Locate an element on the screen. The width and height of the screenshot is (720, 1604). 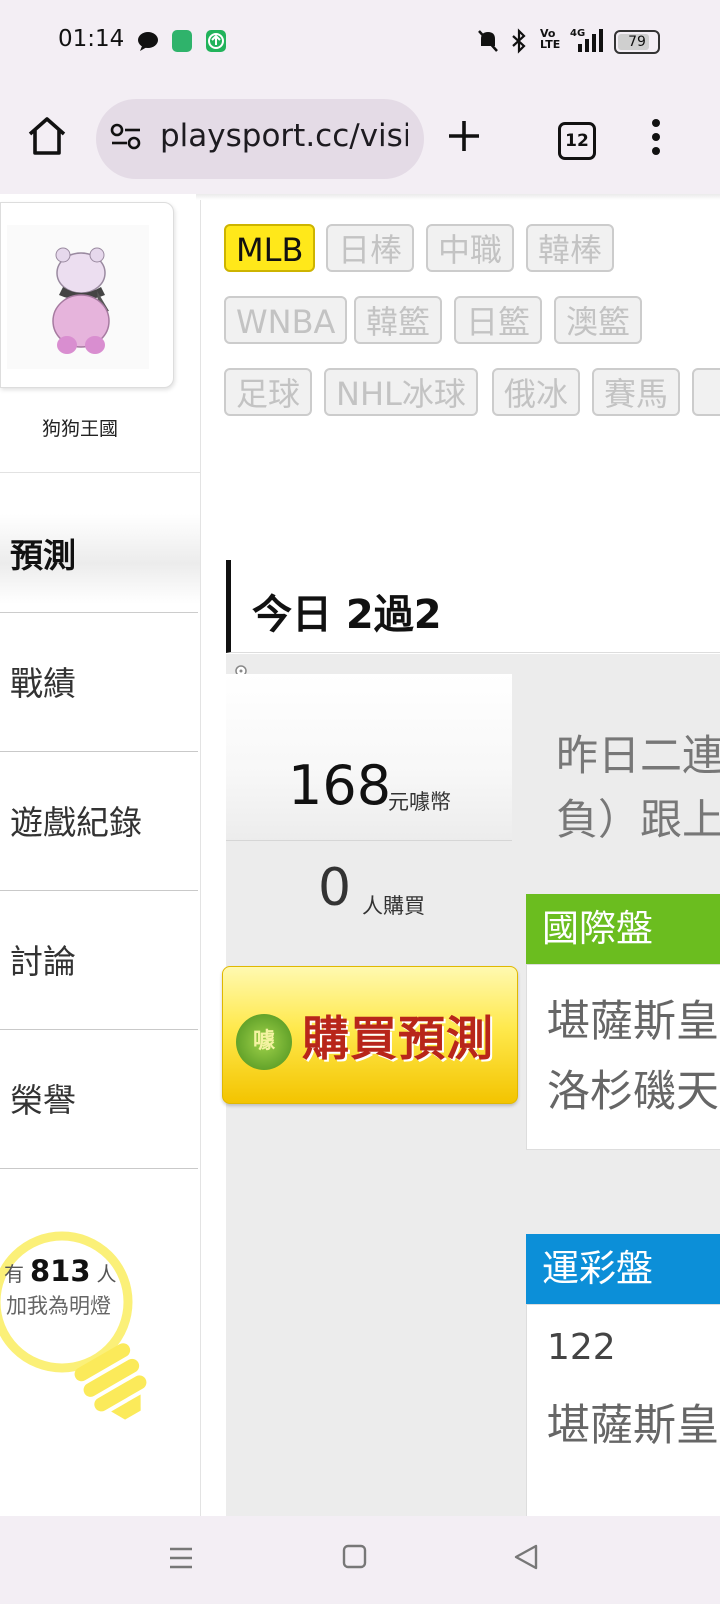
bluetooth-icon is located at coordinates (519, 41).